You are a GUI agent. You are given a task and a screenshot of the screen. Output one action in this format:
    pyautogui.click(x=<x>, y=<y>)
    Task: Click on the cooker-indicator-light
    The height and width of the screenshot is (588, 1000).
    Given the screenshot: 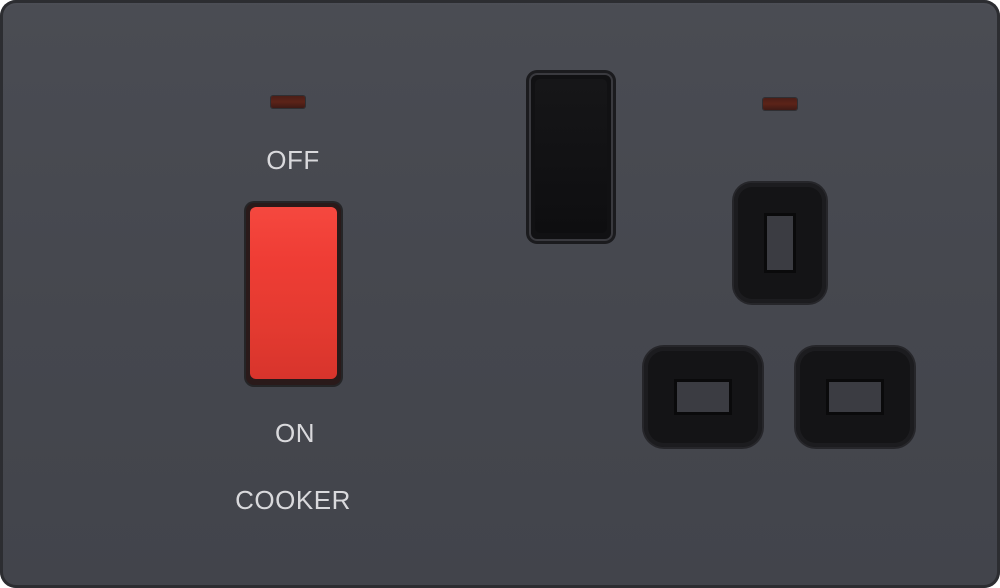 What is the action you would take?
    pyautogui.click(x=288, y=102)
    